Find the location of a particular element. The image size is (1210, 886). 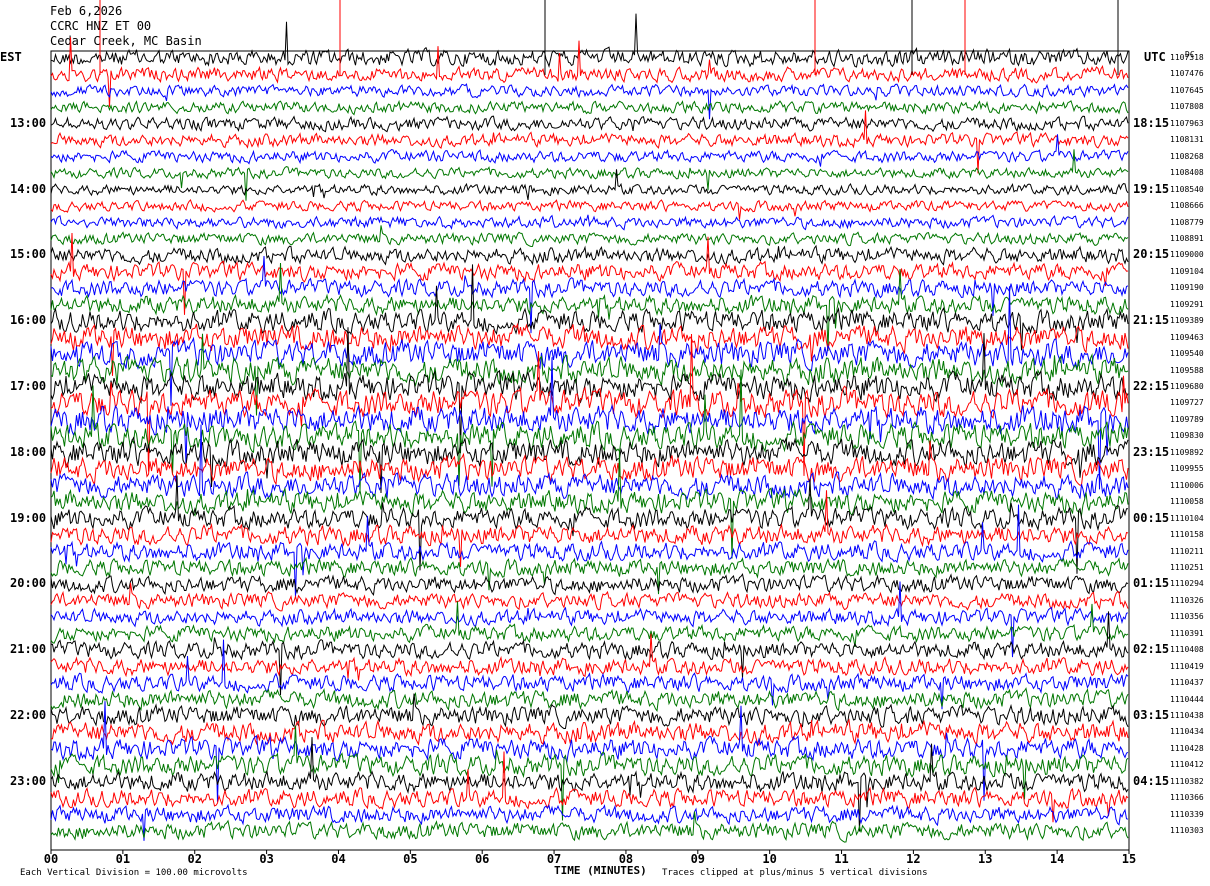

utc-tick-19:15: 19:15 is located at coordinates (1151, 188).